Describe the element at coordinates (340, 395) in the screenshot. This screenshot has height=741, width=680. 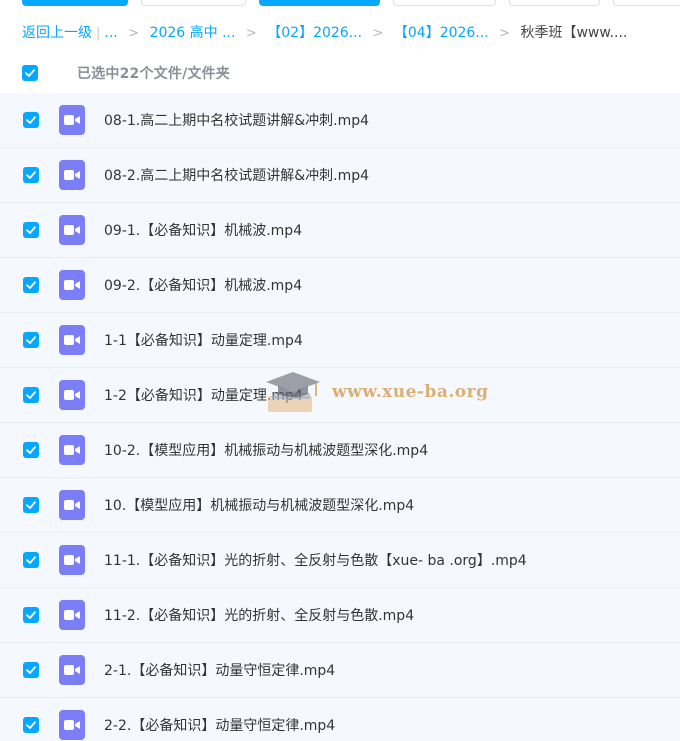
I see `file-row: 1-2【必备知识】动量定理.mp4` at that location.